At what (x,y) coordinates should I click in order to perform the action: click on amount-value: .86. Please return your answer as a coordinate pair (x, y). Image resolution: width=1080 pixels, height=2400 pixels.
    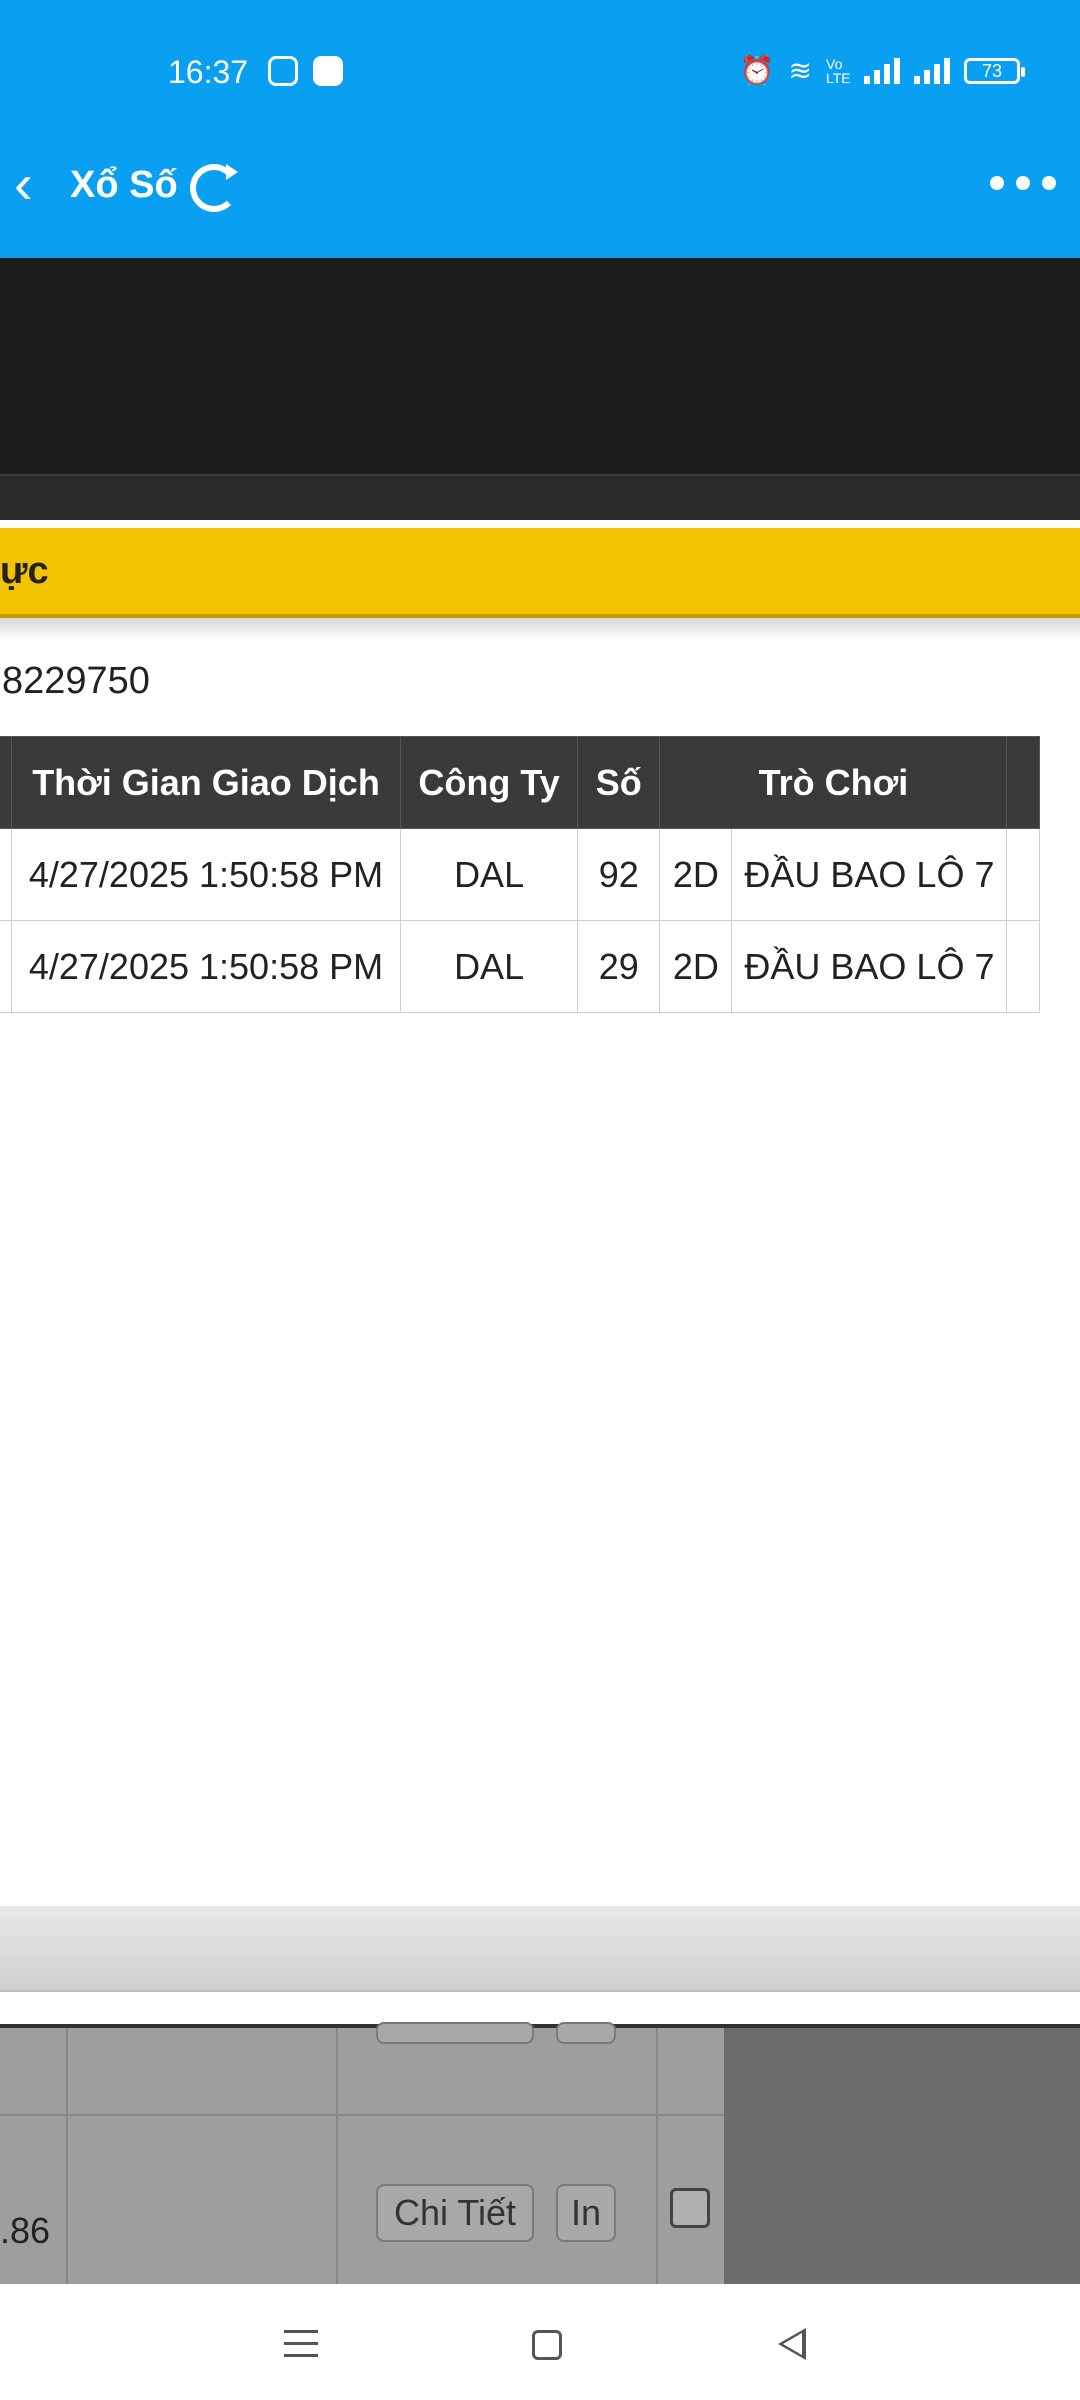
    Looking at the image, I should click on (25, 2230).